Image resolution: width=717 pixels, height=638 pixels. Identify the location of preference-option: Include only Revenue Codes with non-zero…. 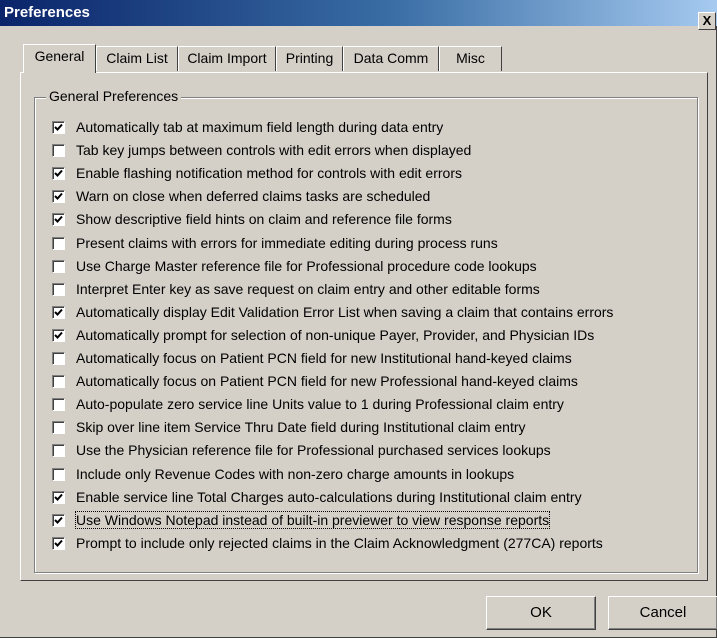
(283, 474).